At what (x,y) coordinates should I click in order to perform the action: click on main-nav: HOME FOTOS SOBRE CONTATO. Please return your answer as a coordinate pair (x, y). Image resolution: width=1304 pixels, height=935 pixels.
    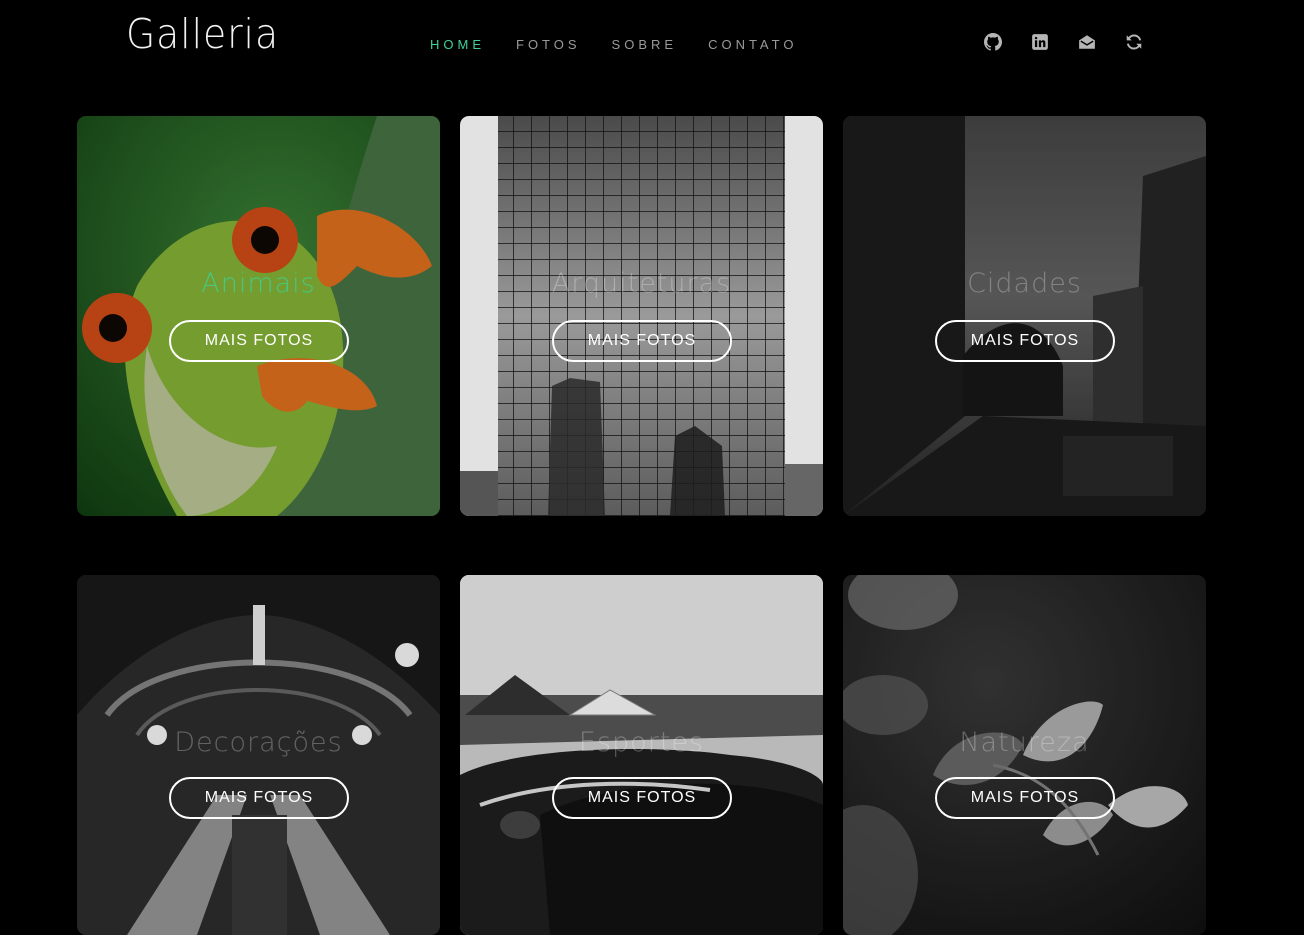
    Looking at the image, I should click on (629, 45).